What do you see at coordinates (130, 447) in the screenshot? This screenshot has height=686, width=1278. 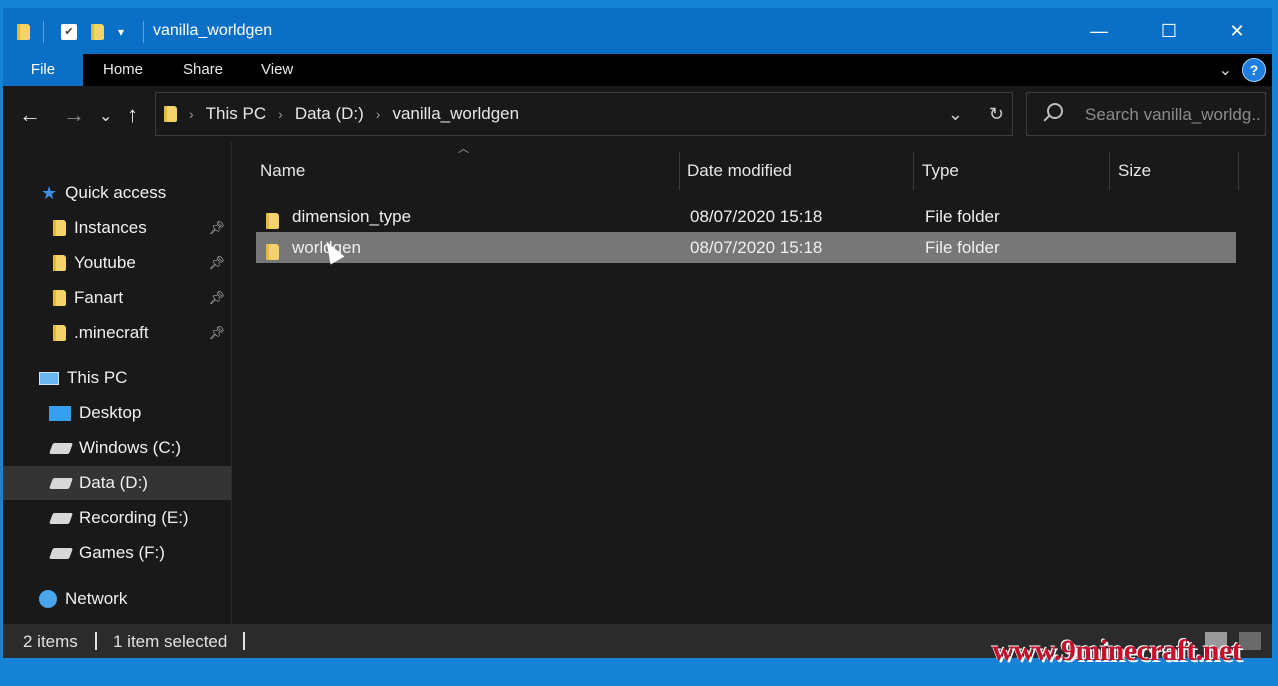 I see `sidebar-item-label: Windows (C:)` at bounding box center [130, 447].